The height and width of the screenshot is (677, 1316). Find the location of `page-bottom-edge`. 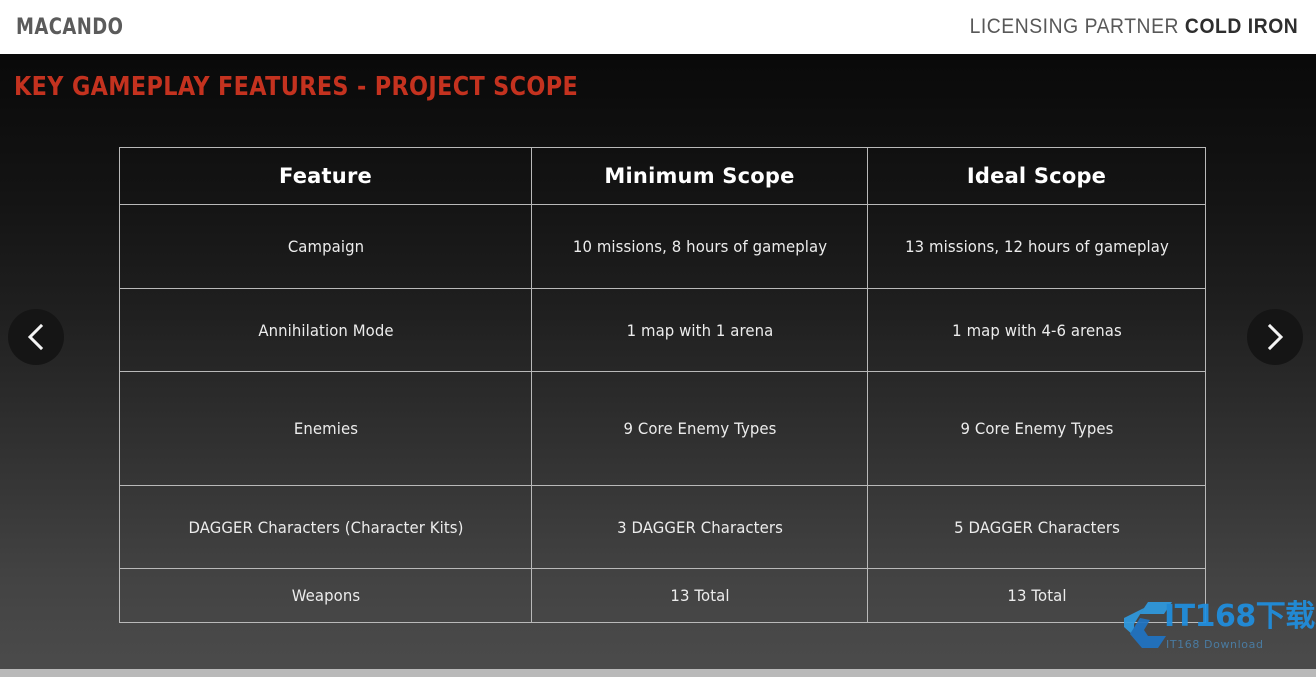

page-bottom-edge is located at coordinates (658, 673).